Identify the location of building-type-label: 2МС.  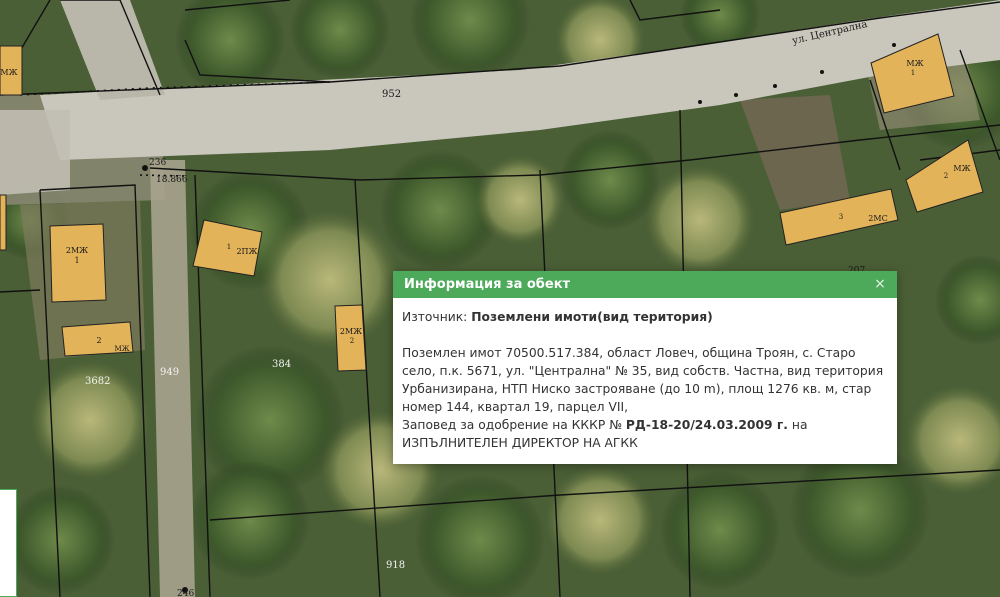
(877, 218).